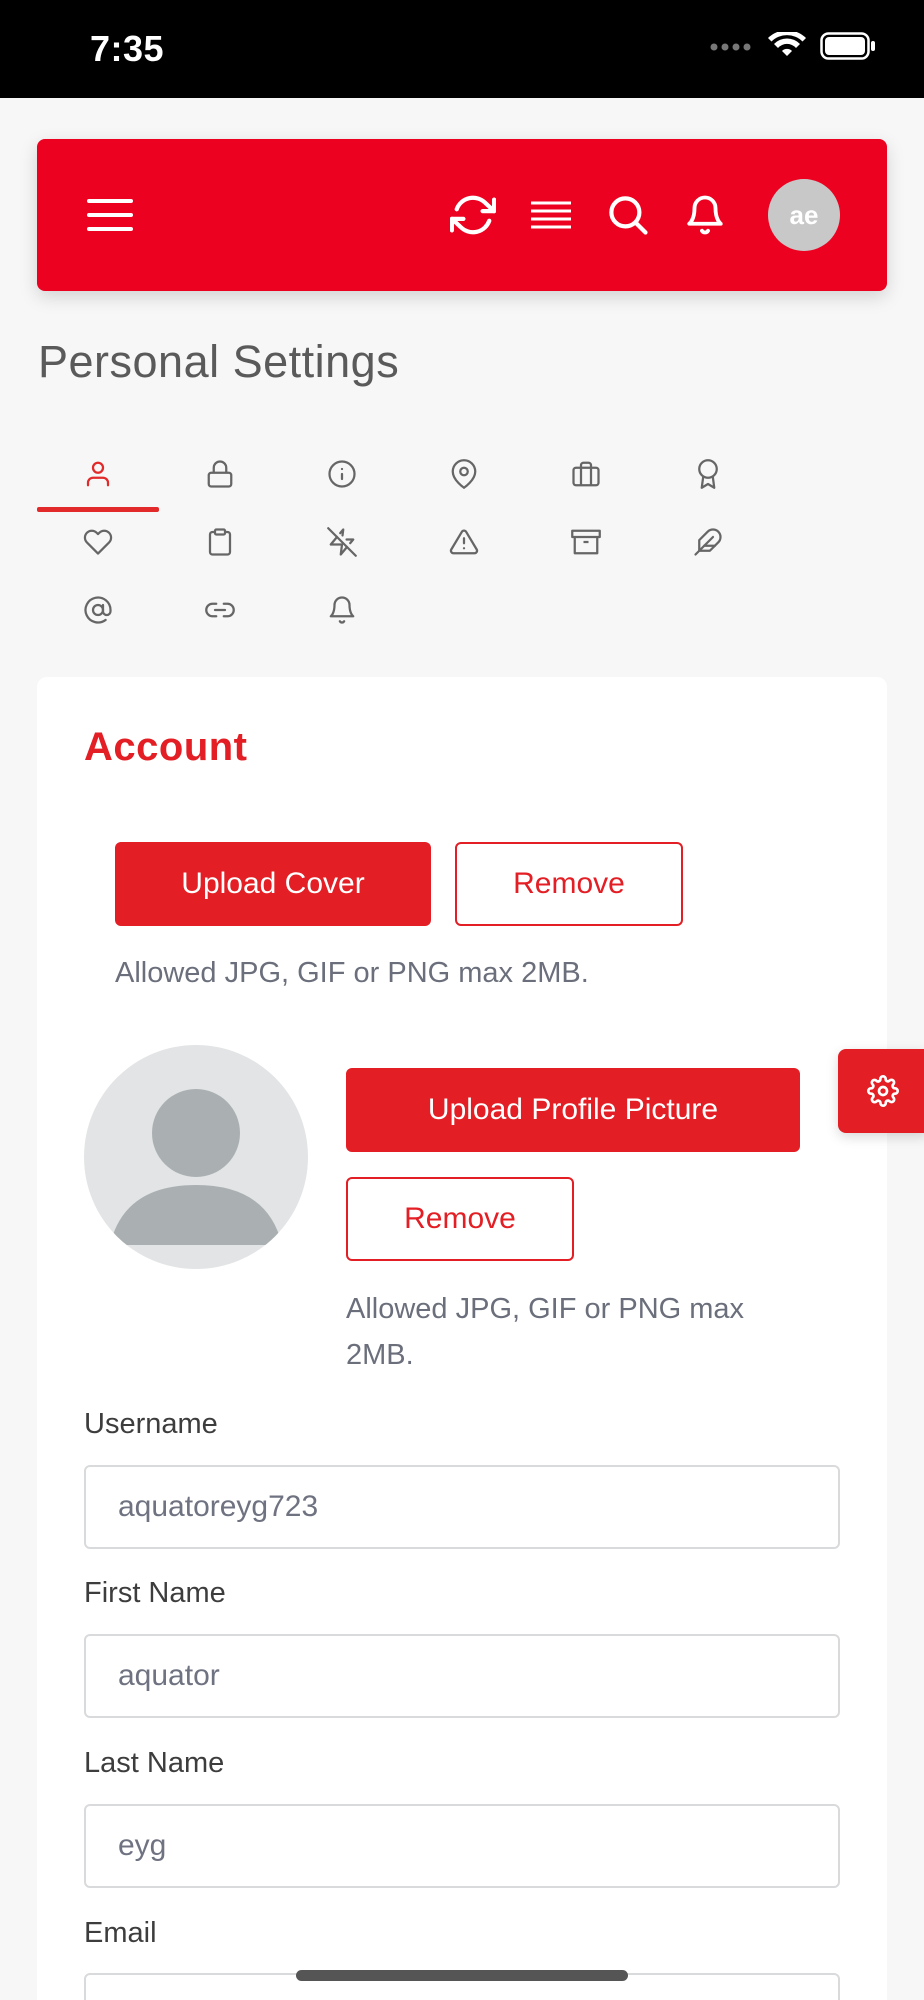 The width and height of the screenshot is (924, 2000). What do you see at coordinates (127, 48) in the screenshot?
I see `status-time: 7:35` at bounding box center [127, 48].